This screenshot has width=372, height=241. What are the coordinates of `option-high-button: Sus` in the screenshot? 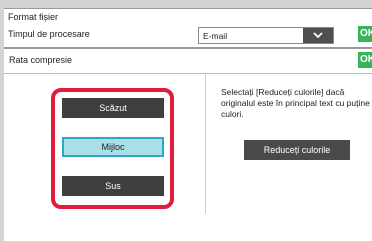 It's located at (113, 186).